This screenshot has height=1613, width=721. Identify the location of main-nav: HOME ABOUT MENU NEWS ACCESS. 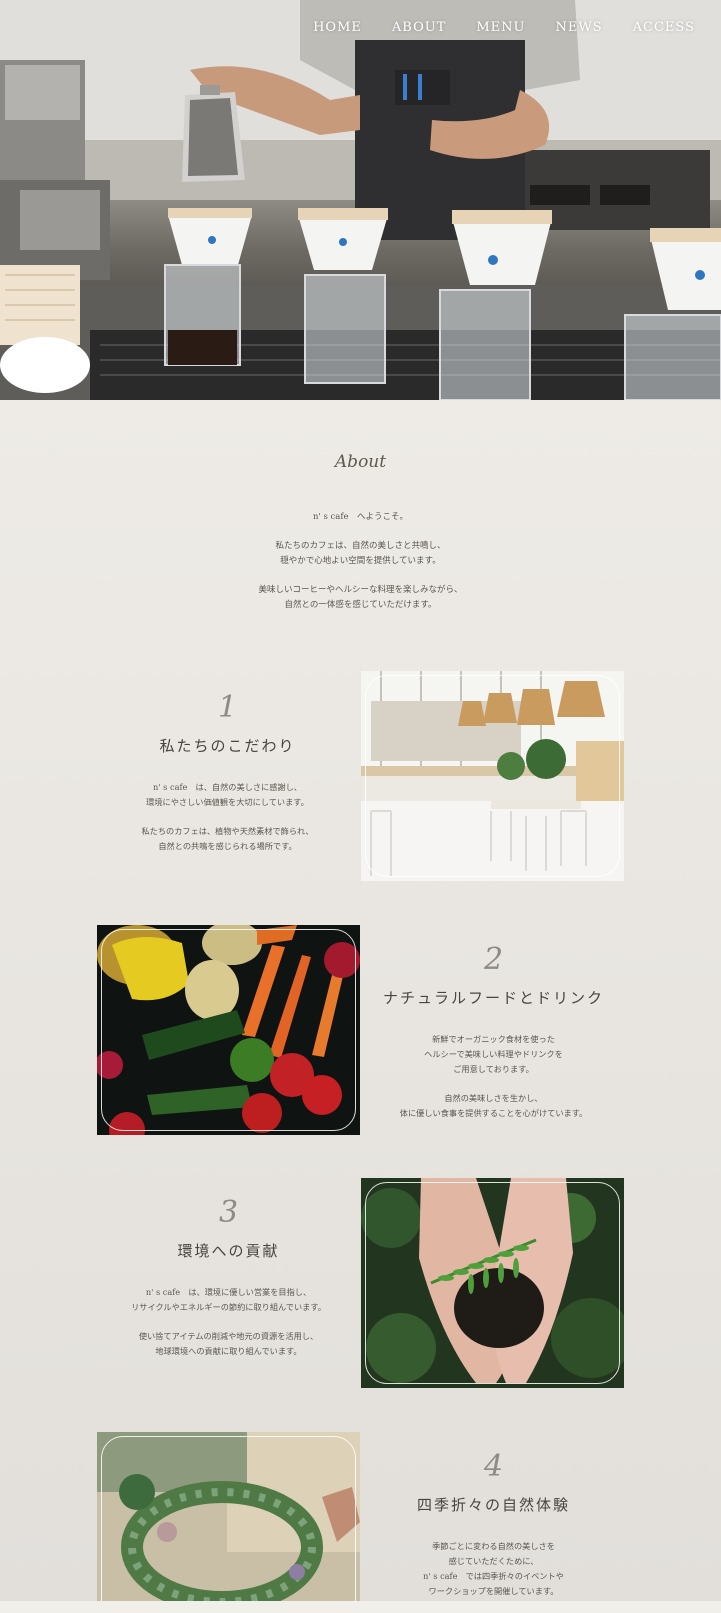
(504, 27).